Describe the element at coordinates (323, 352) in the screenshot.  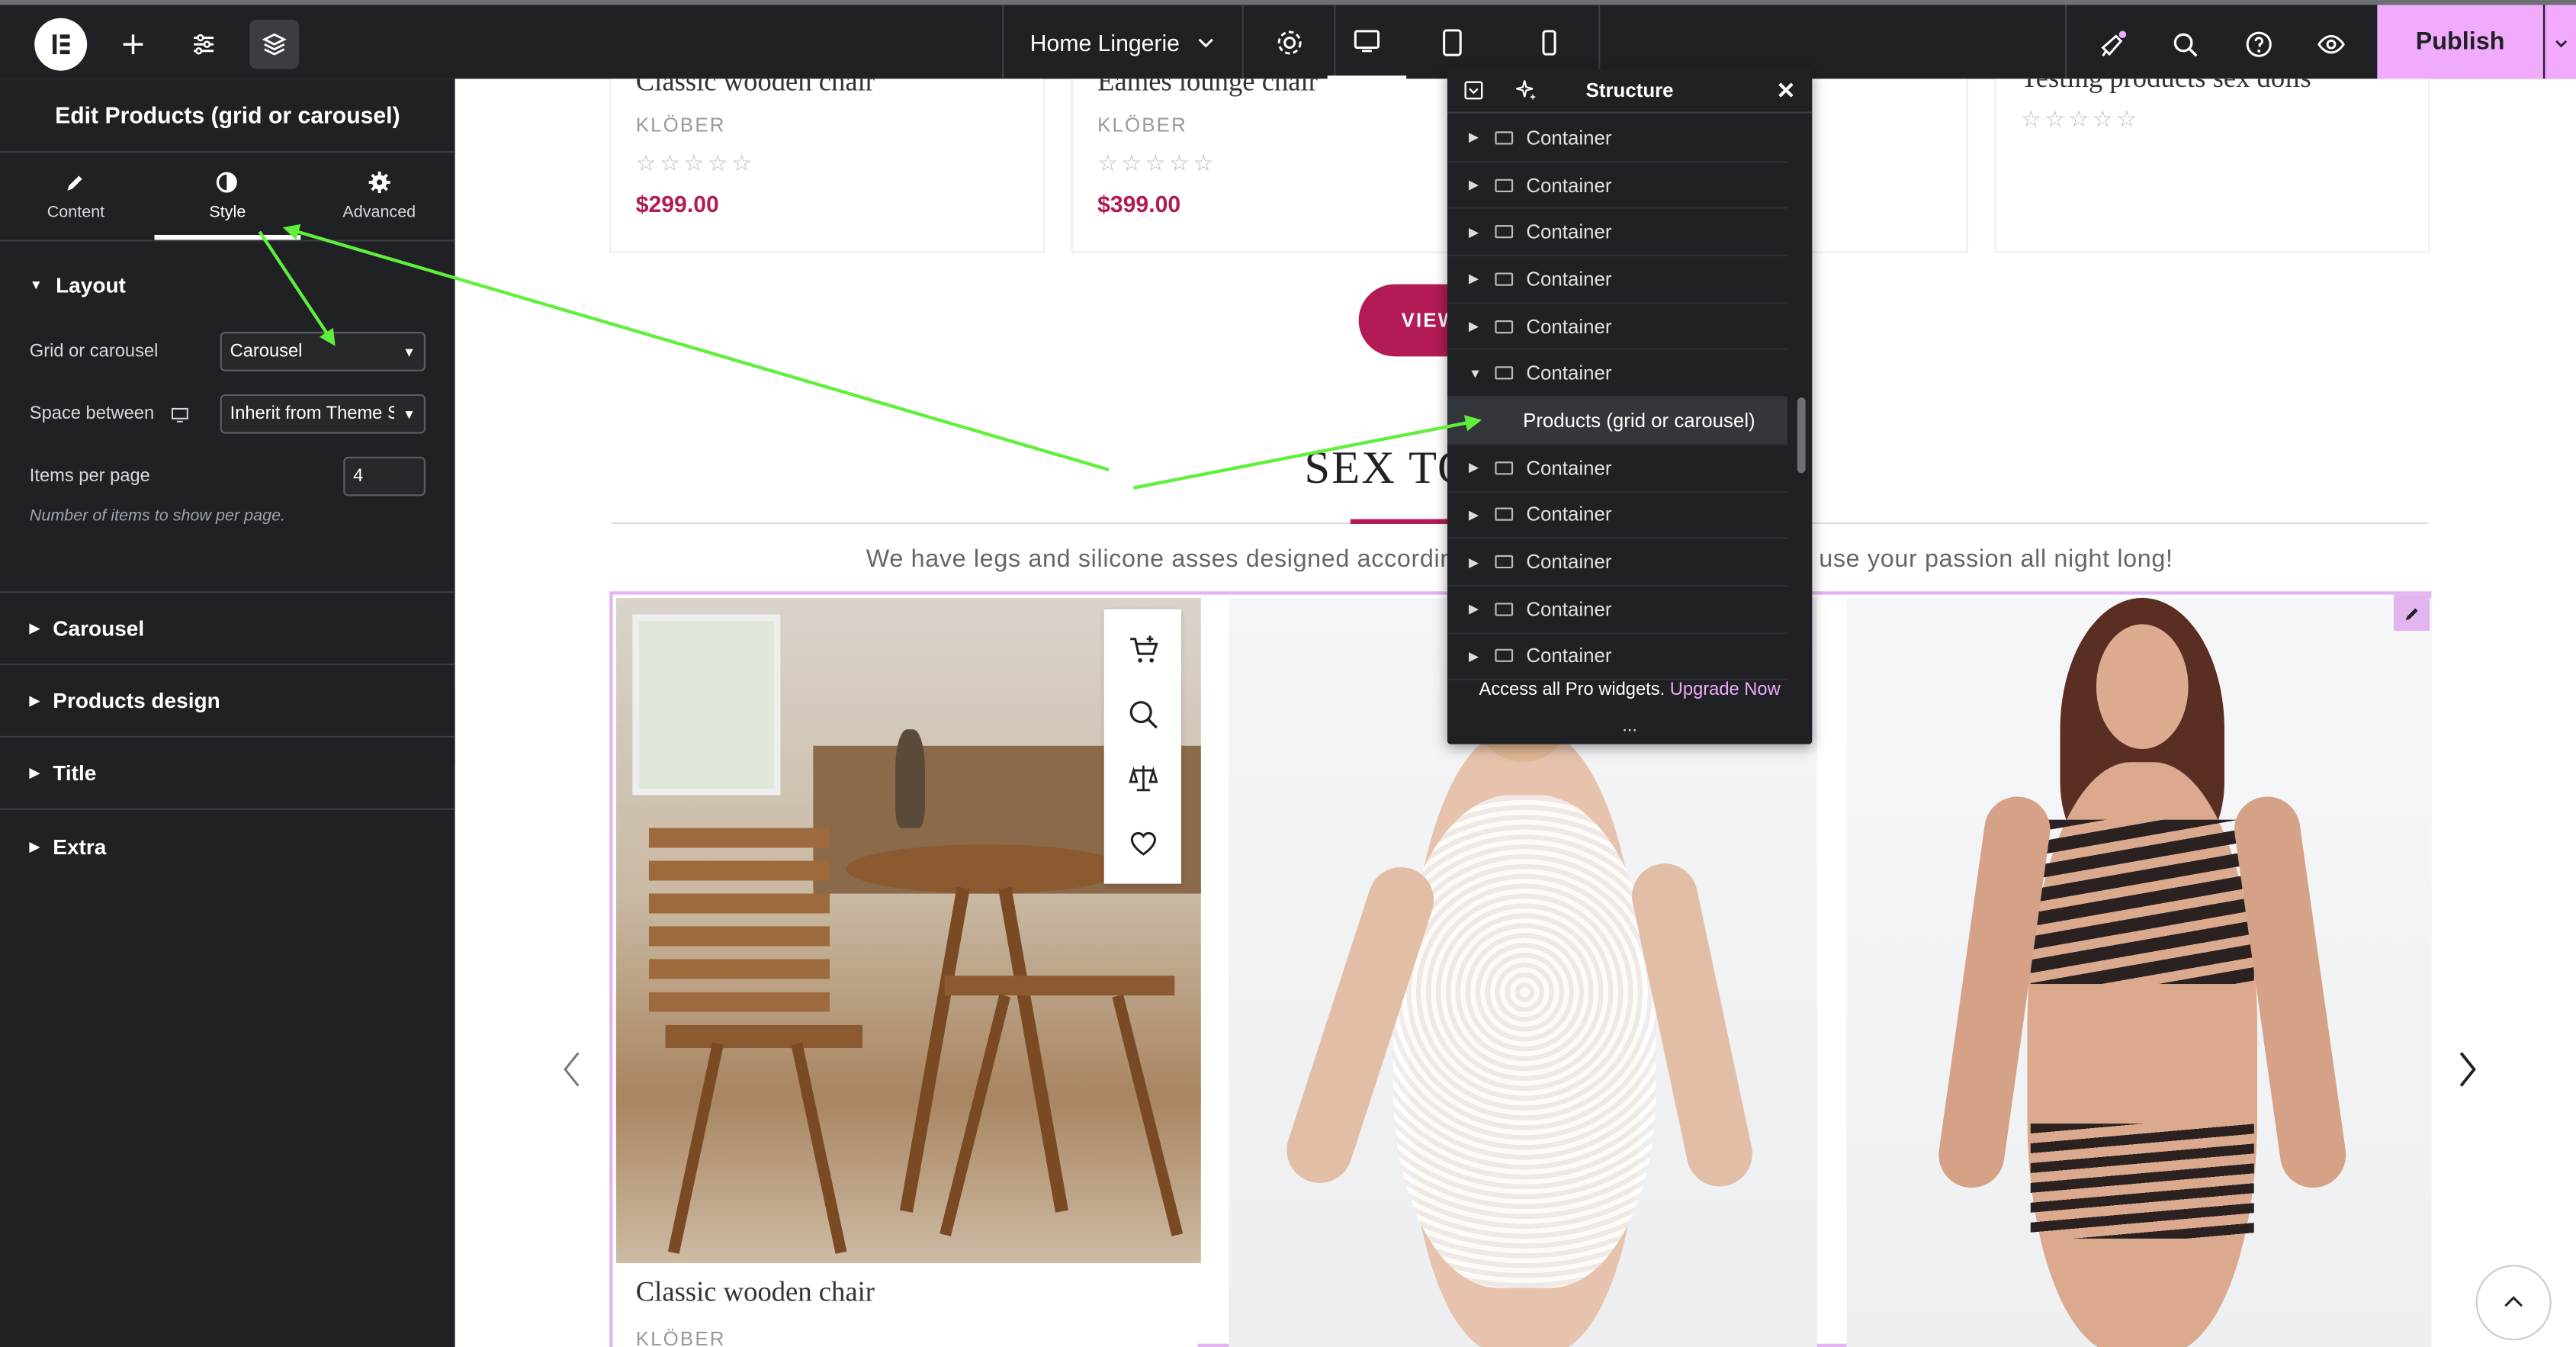
I see `grid-or-carousel-select: Carousel ▼` at that location.